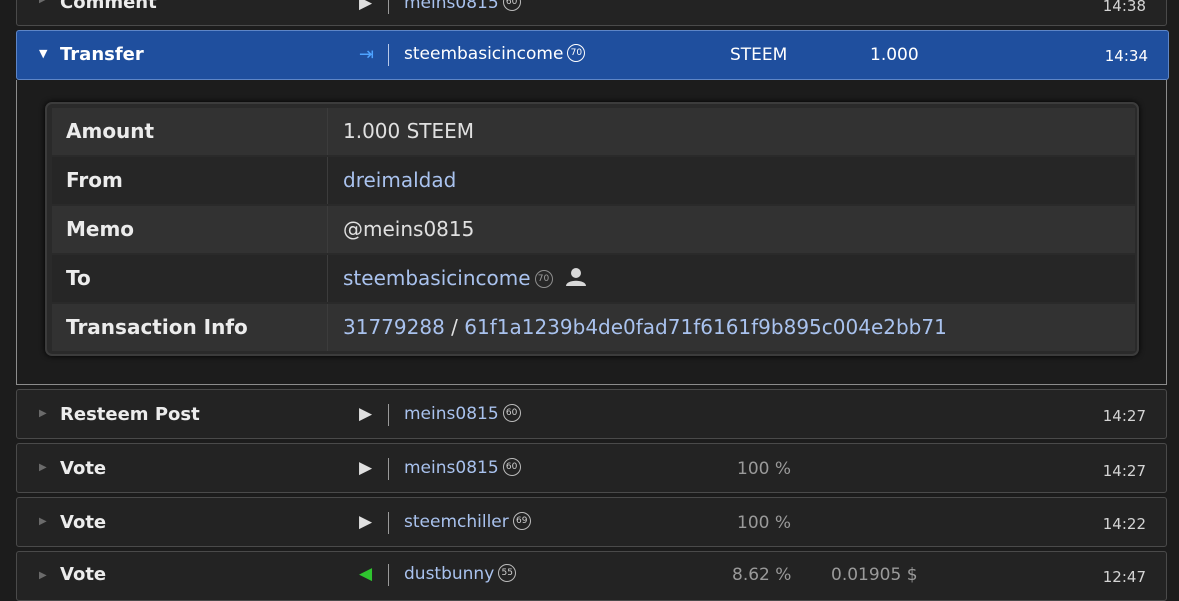 The height and width of the screenshot is (601, 1179). What do you see at coordinates (762, 575) in the screenshot?
I see `vote-weight: 8.62 %` at bounding box center [762, 575].